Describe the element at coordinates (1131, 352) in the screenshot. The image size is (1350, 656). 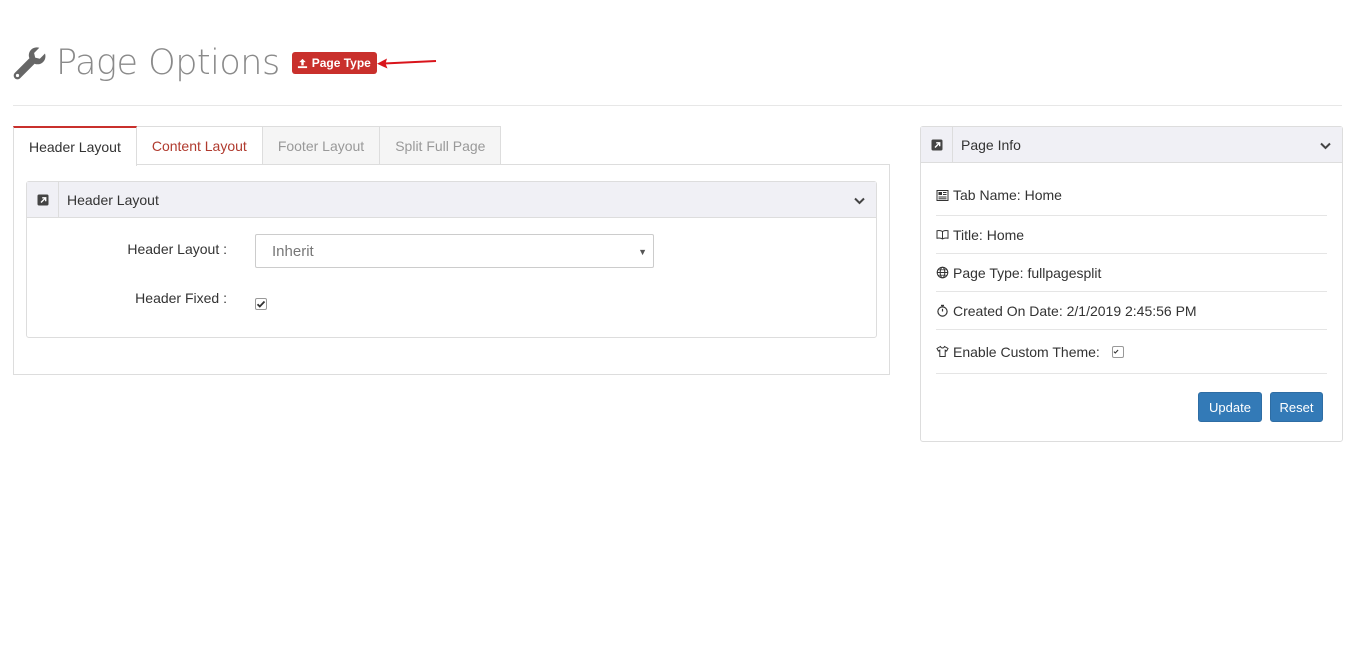
I see `list-item: Enable Custom Theme:` at that location.